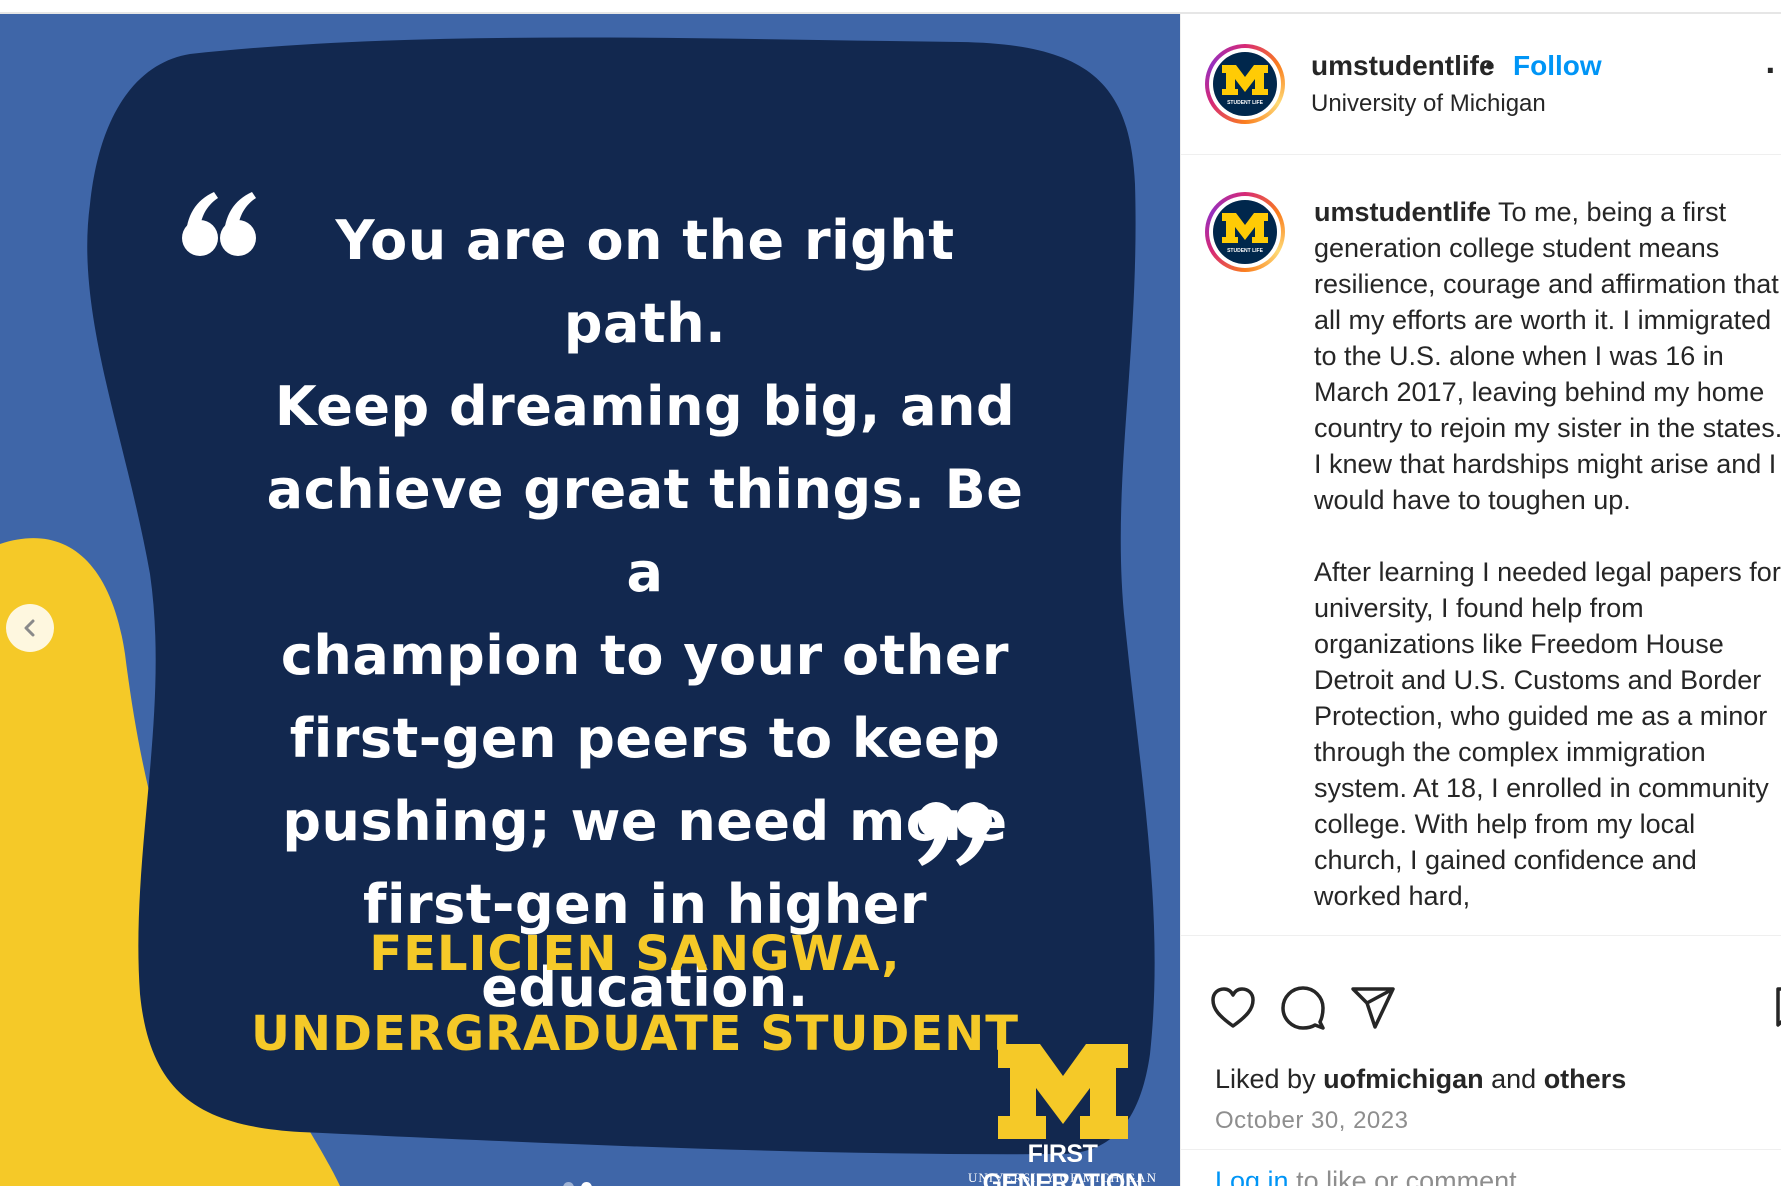 The image size is (1781, 1186). What do you see at coordinates (1311, 1121) in the screenshot?
I see `post-date: October 30, 2023` at bounding box center [1311, 1121].